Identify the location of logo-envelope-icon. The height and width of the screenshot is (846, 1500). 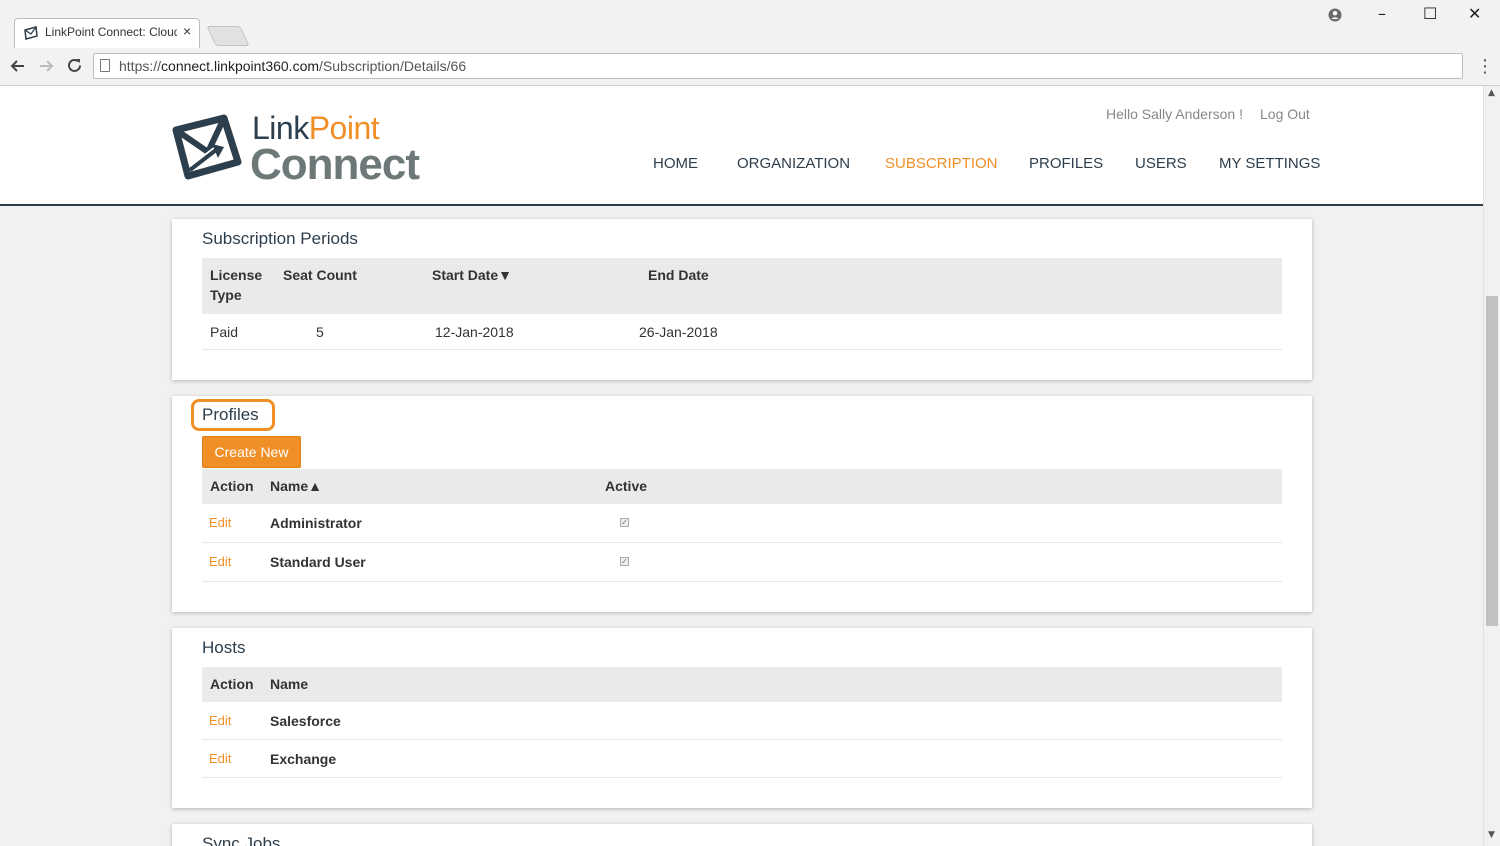
(207, 147).